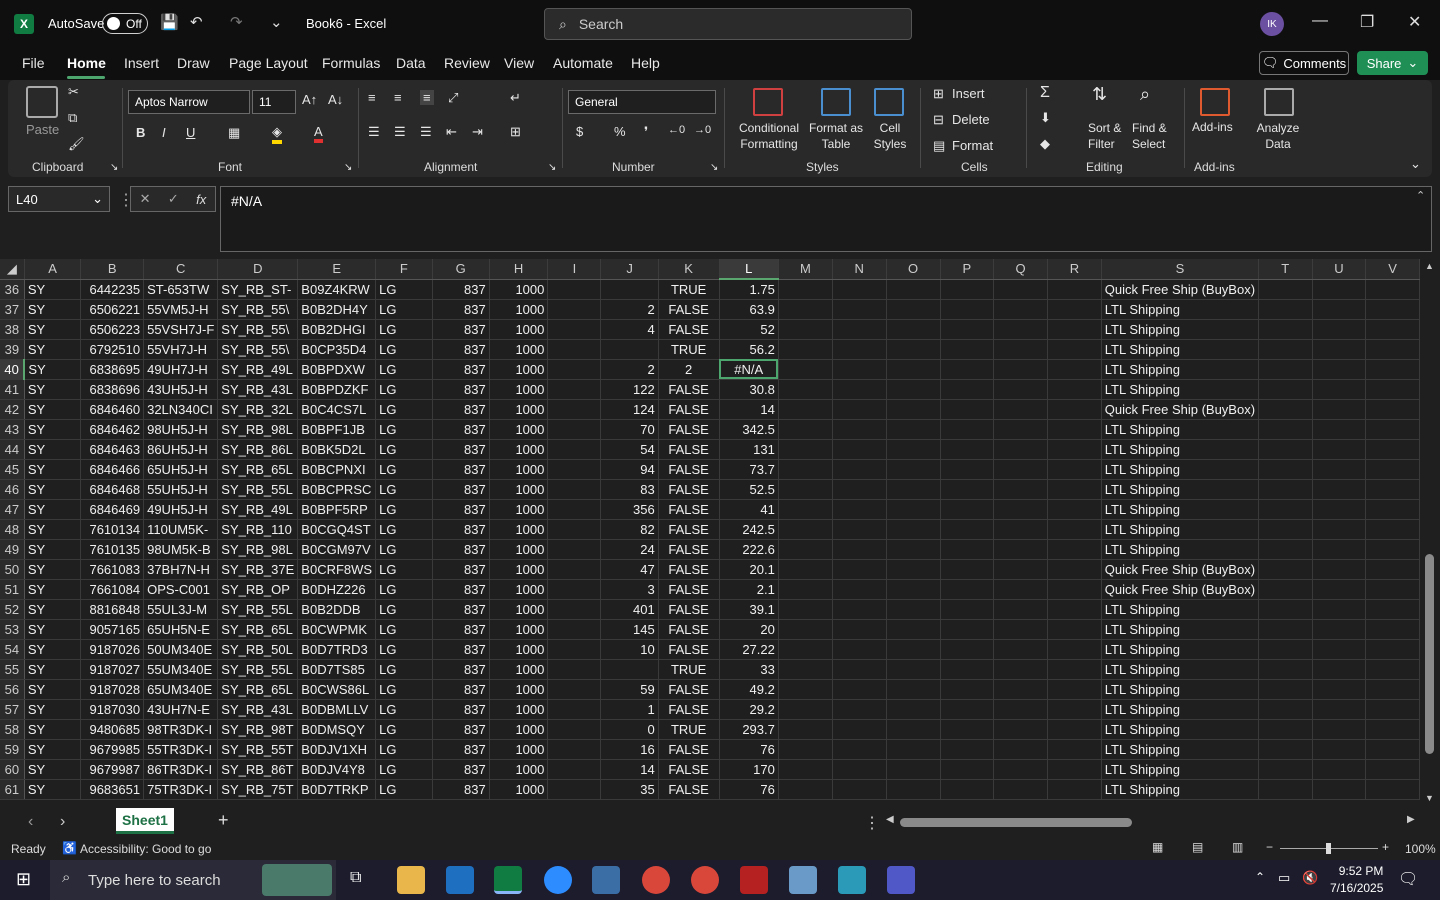  What do you see at coordinates (939, 146) in the screenshot?
I see `format-cells-icon: ▤` at bounding box center [939, 146].